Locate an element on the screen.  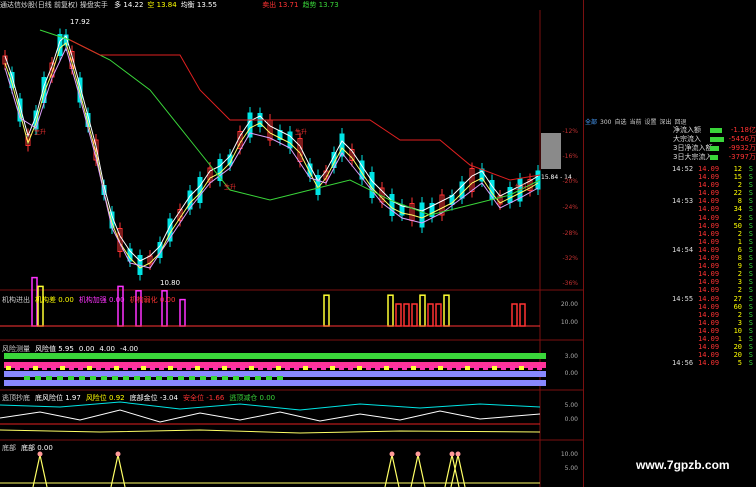
tick-row: 14.09 15 S is located at coordinates (713, 177).